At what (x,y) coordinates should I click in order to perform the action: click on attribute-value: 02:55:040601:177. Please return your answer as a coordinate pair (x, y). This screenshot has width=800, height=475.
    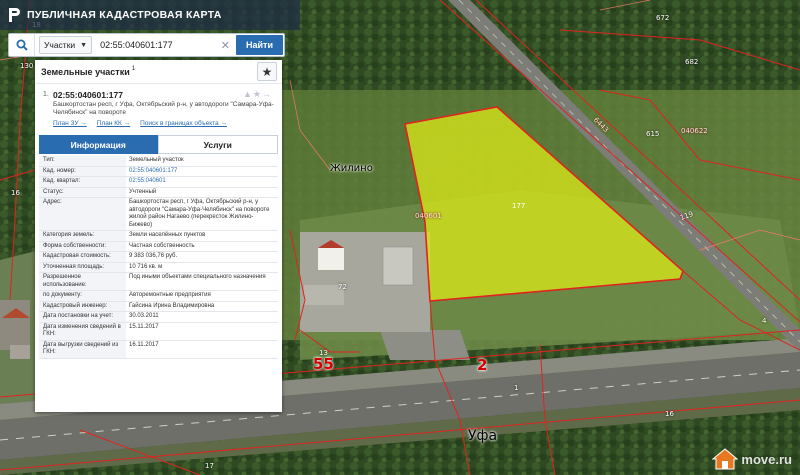
    Looking at the image, I should click on (202, 172).